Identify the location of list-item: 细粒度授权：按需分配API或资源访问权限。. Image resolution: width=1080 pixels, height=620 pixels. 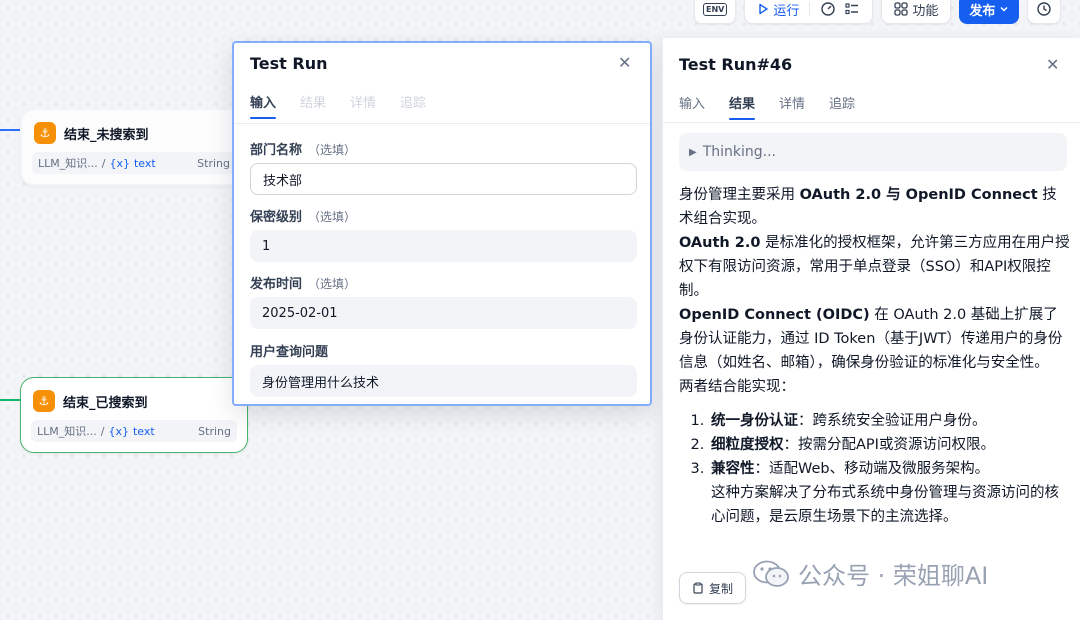
(890, 445).